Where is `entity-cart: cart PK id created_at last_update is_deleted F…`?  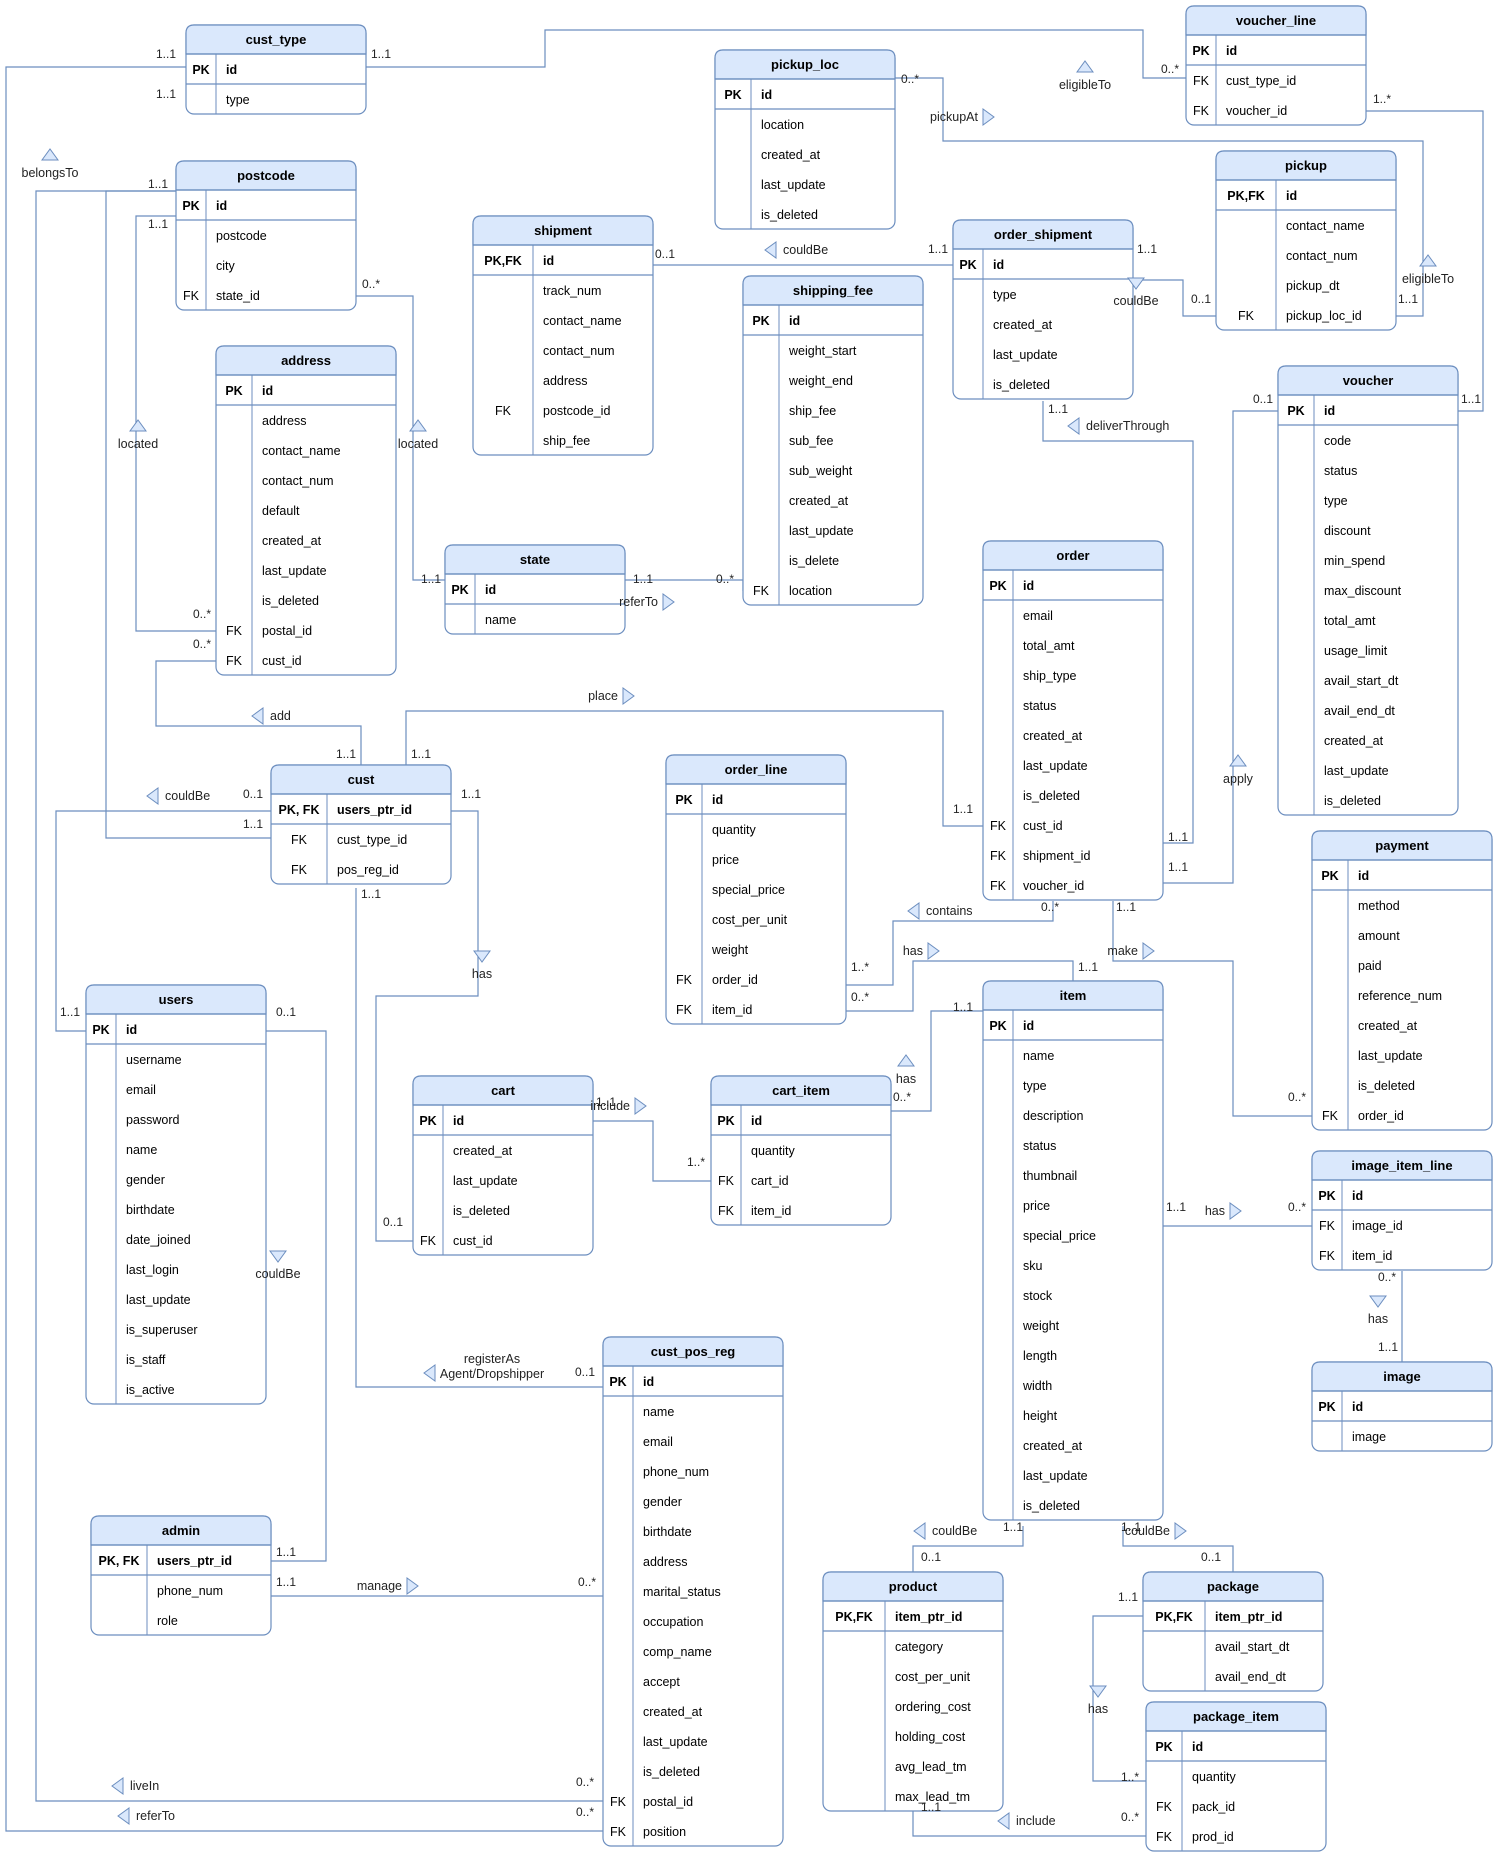 entity-cart: cart PK id created_at last_update is_deleted F… is located at coordinates (503, 1165).